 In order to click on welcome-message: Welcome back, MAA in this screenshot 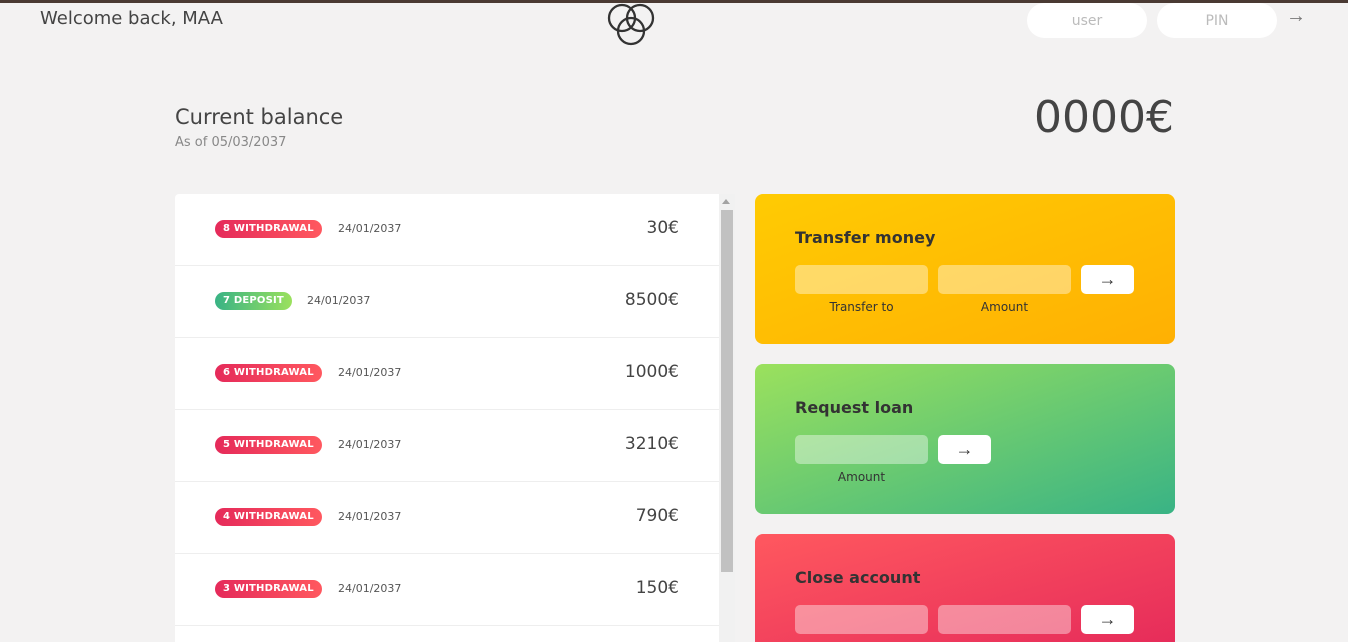, I will do `click(131, 18)`.